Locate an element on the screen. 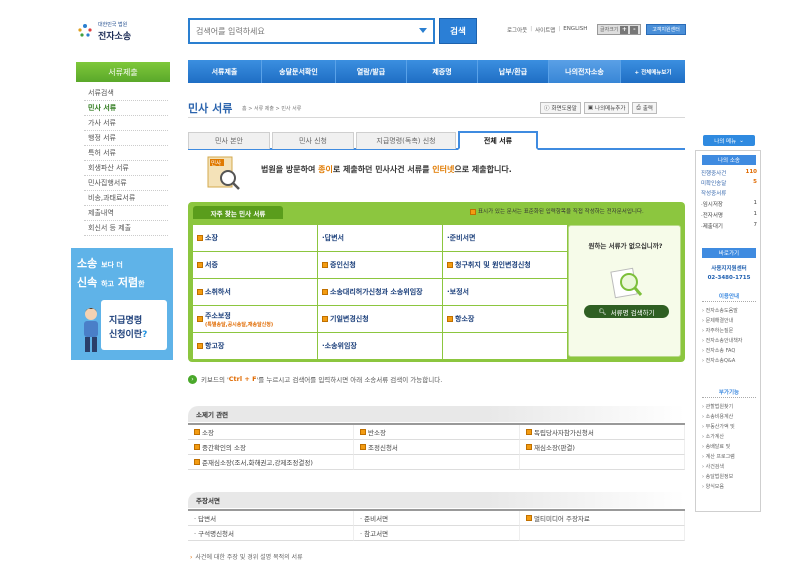 This screenshot has height=566, width=800. stat-subrow: ·제출대기 7 is located at coordinates (729, 226).